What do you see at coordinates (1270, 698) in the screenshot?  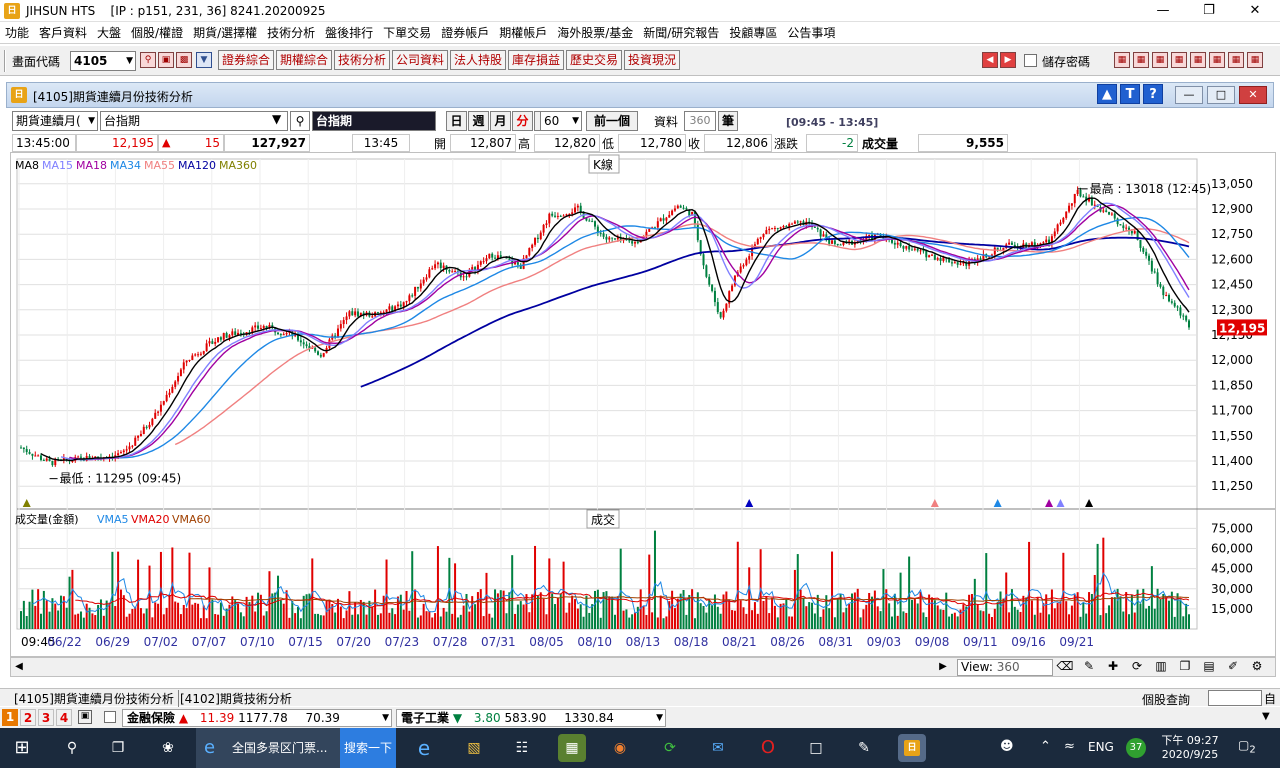 I see `lookup-go-icon: 自` at bounding box center [1270, 698].